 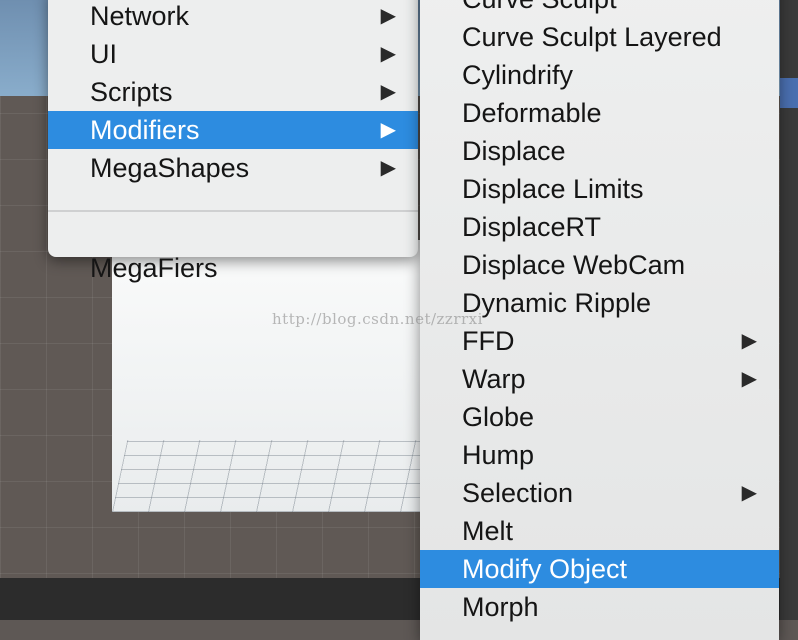 What do you see at coordinates (553, 189) in the screenshot?
I see `menu-item-label: Displace Limits` at bounding box center [553, 189].